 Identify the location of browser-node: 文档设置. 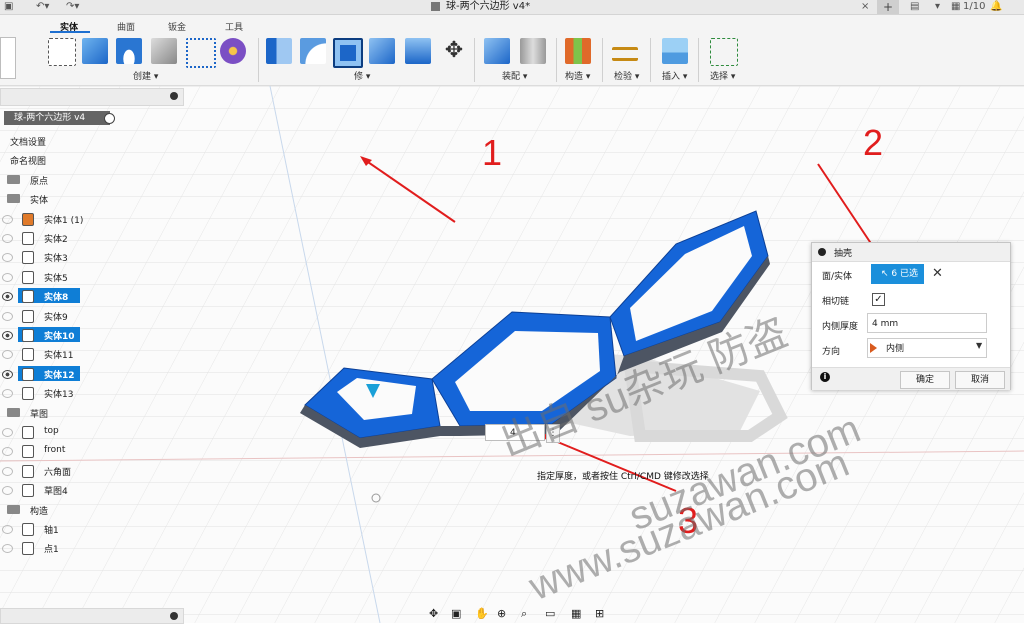
(92, 141).